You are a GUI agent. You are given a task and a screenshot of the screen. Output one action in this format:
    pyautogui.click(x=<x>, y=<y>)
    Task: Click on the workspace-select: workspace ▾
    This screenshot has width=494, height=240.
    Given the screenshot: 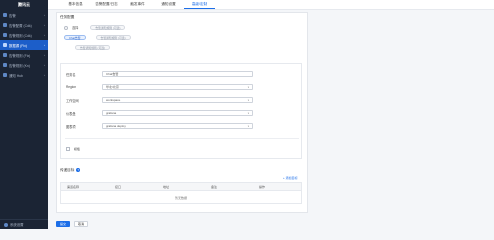 What is the action you would take?
    pyautogui.click(x=177, y=100)
    